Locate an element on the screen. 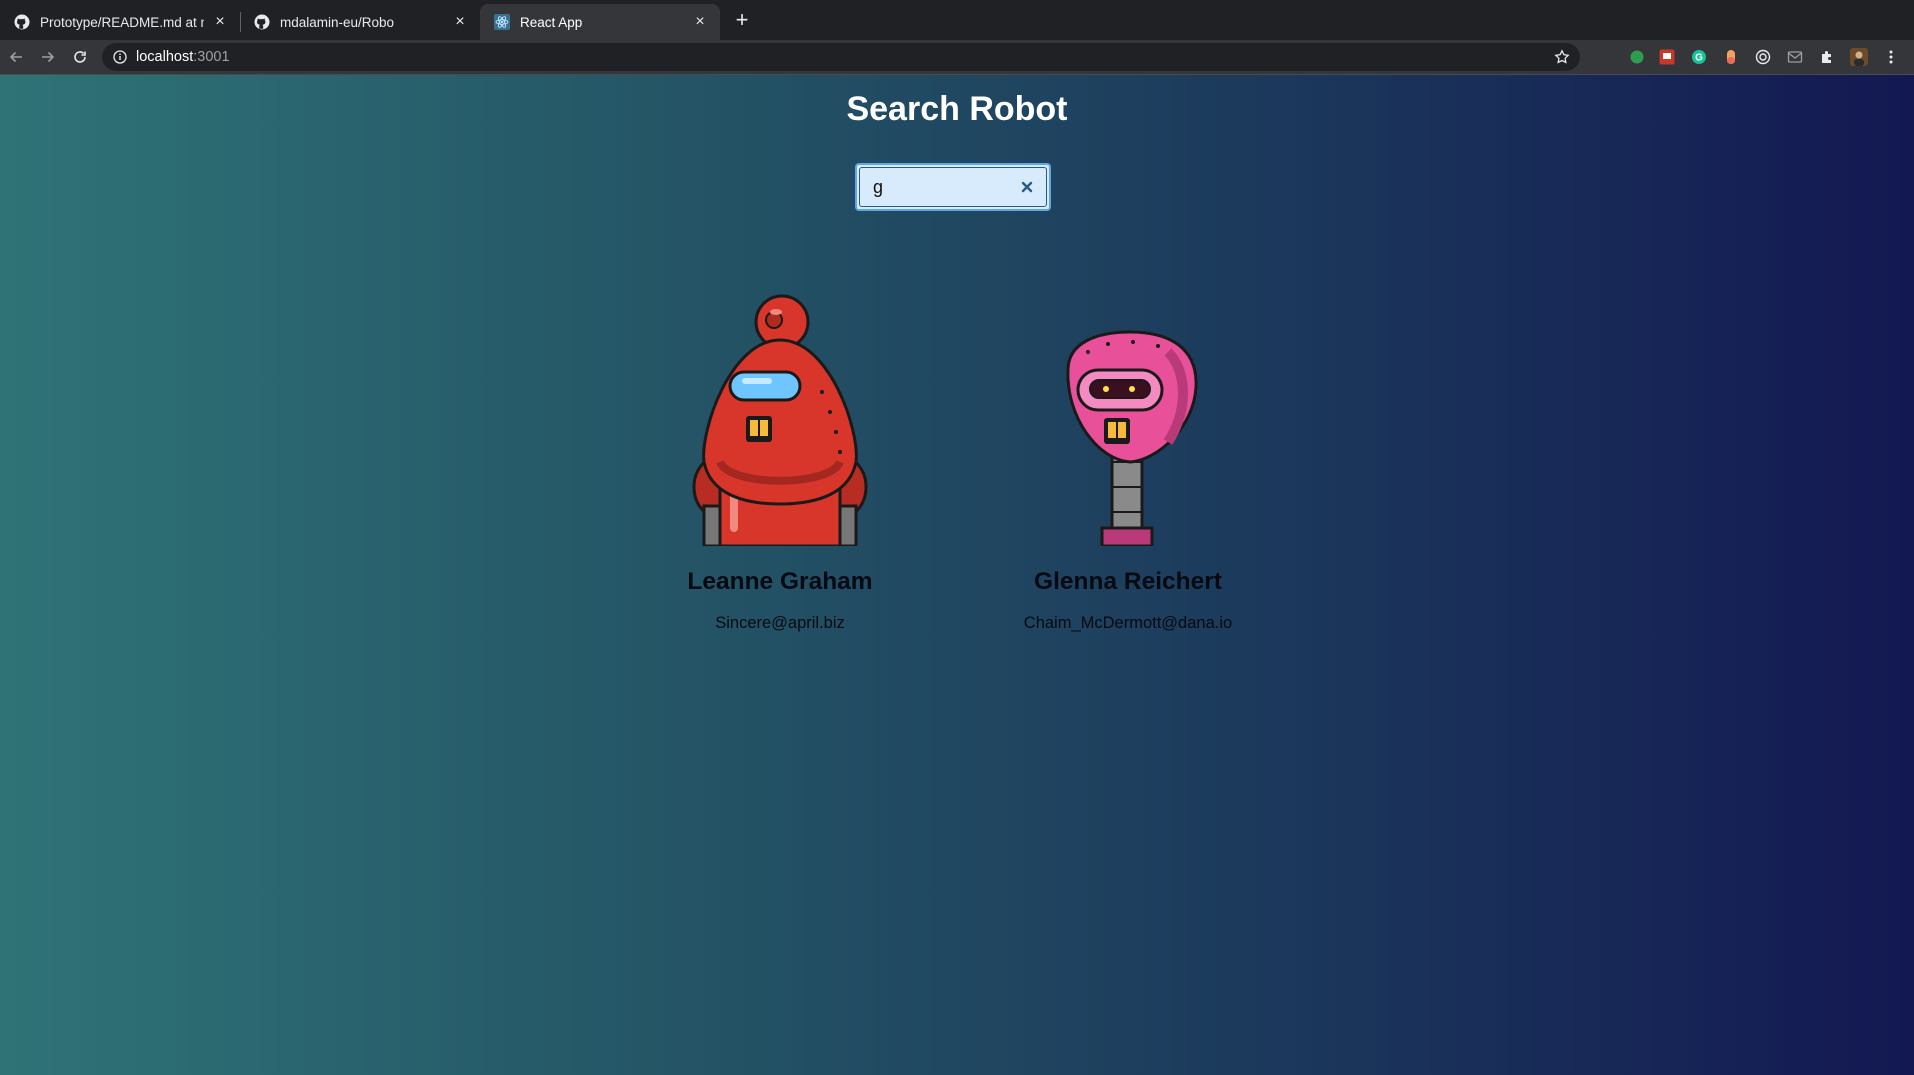  browser-menu-icon is located at coordinates (1891, 57).